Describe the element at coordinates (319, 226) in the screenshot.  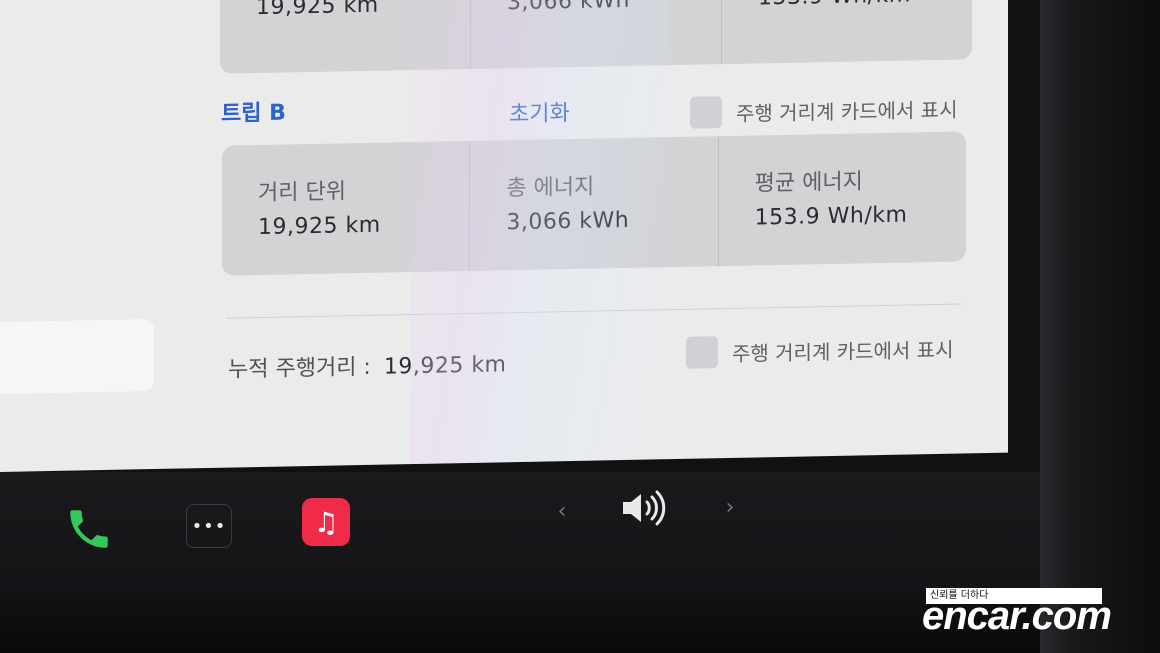
I see `trip-b-distance-value: 19,925 km` at that location.